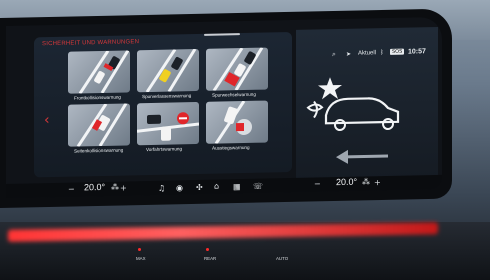 The height and width of the screenshot is (280, 490). I want to click on tile-lane-departure-warning, so click(168, 70).